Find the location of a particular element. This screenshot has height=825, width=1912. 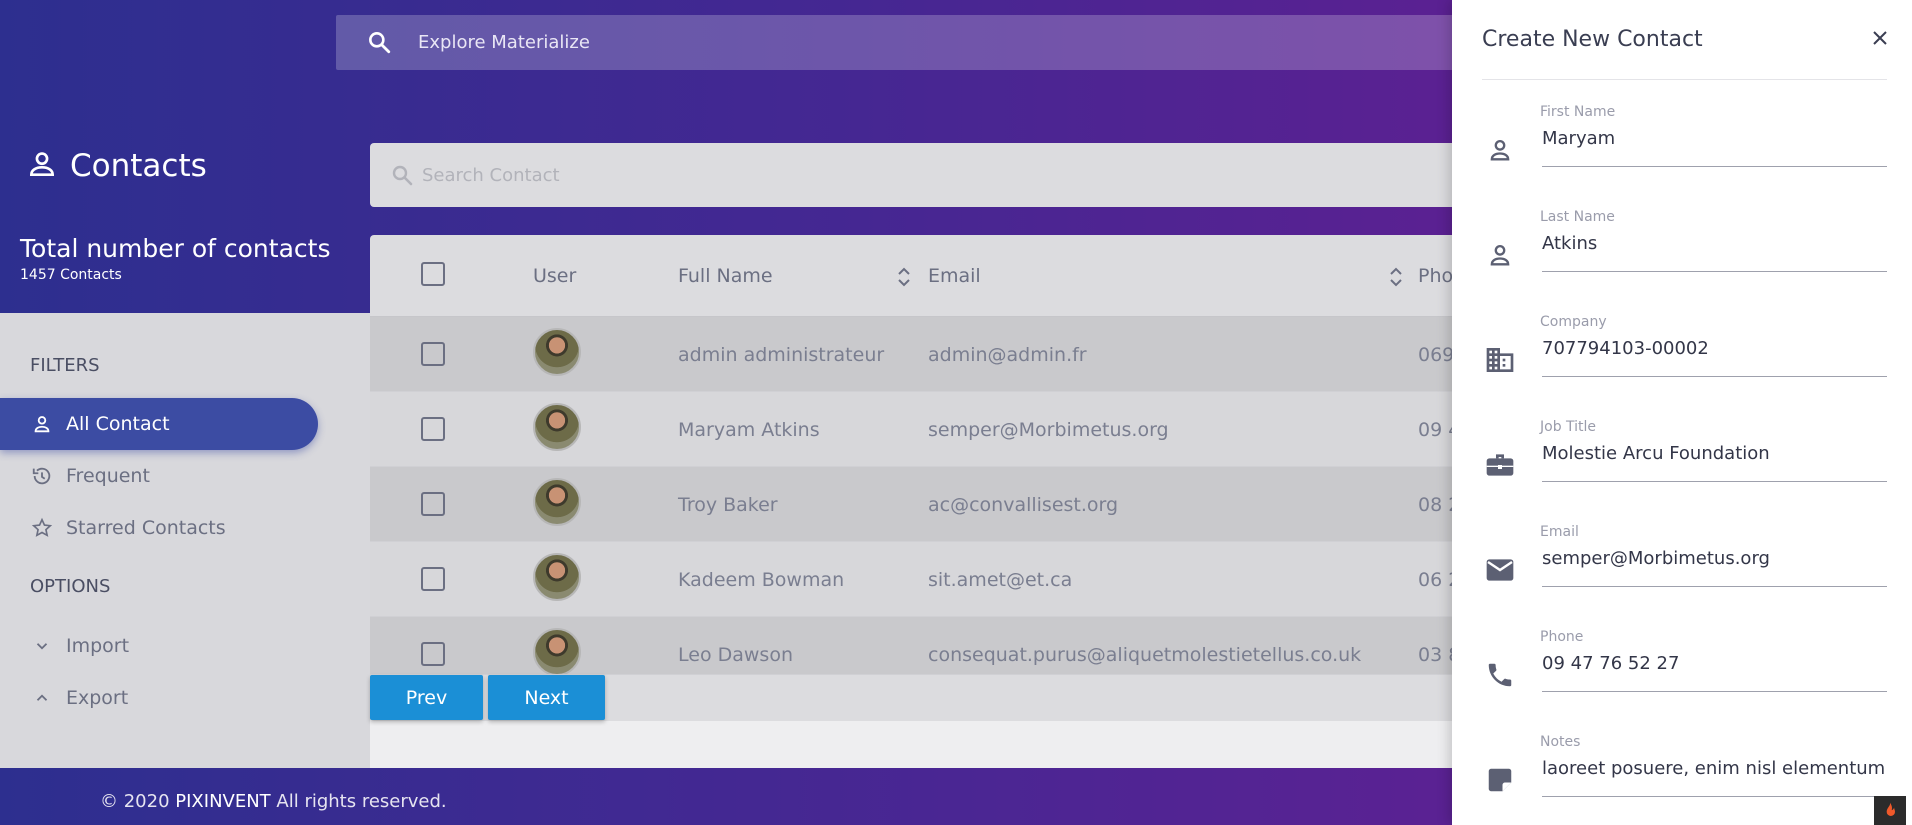

cell-phone: 069 is located at coordinates (1436, 355).